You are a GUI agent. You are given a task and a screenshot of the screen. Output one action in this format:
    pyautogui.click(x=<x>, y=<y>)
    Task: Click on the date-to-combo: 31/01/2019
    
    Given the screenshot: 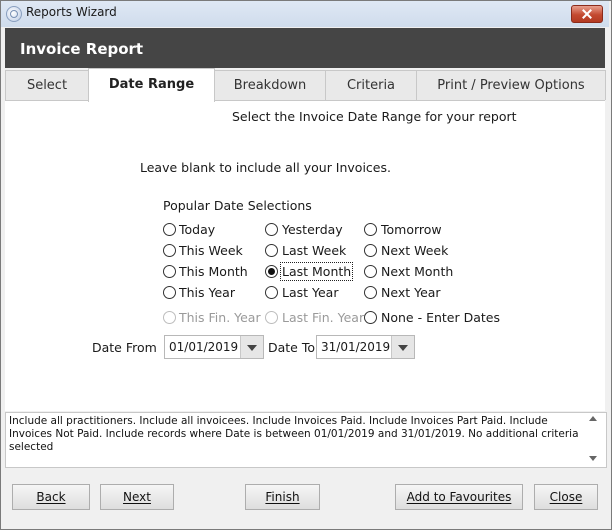 What is the action you would take?
    pyautogui.click(x=365, y=347)
    